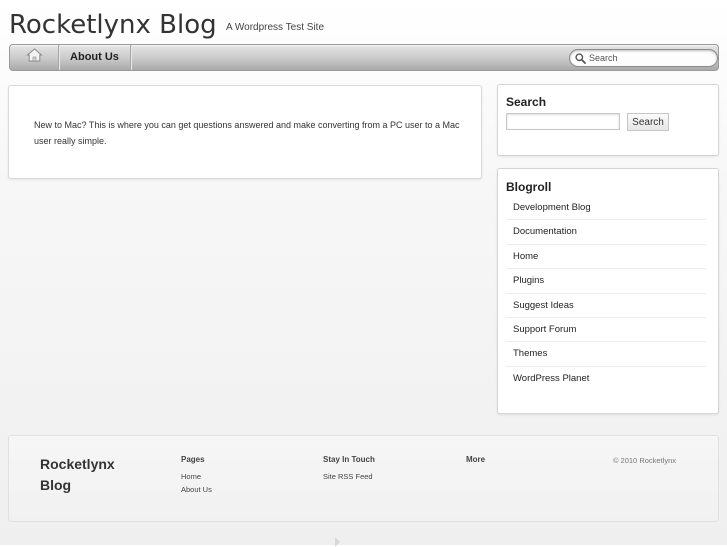 This screenshot has height=547, width=727. I want to click on footer-link-rss-feed: Site RSS Feed, so click(349, 476).